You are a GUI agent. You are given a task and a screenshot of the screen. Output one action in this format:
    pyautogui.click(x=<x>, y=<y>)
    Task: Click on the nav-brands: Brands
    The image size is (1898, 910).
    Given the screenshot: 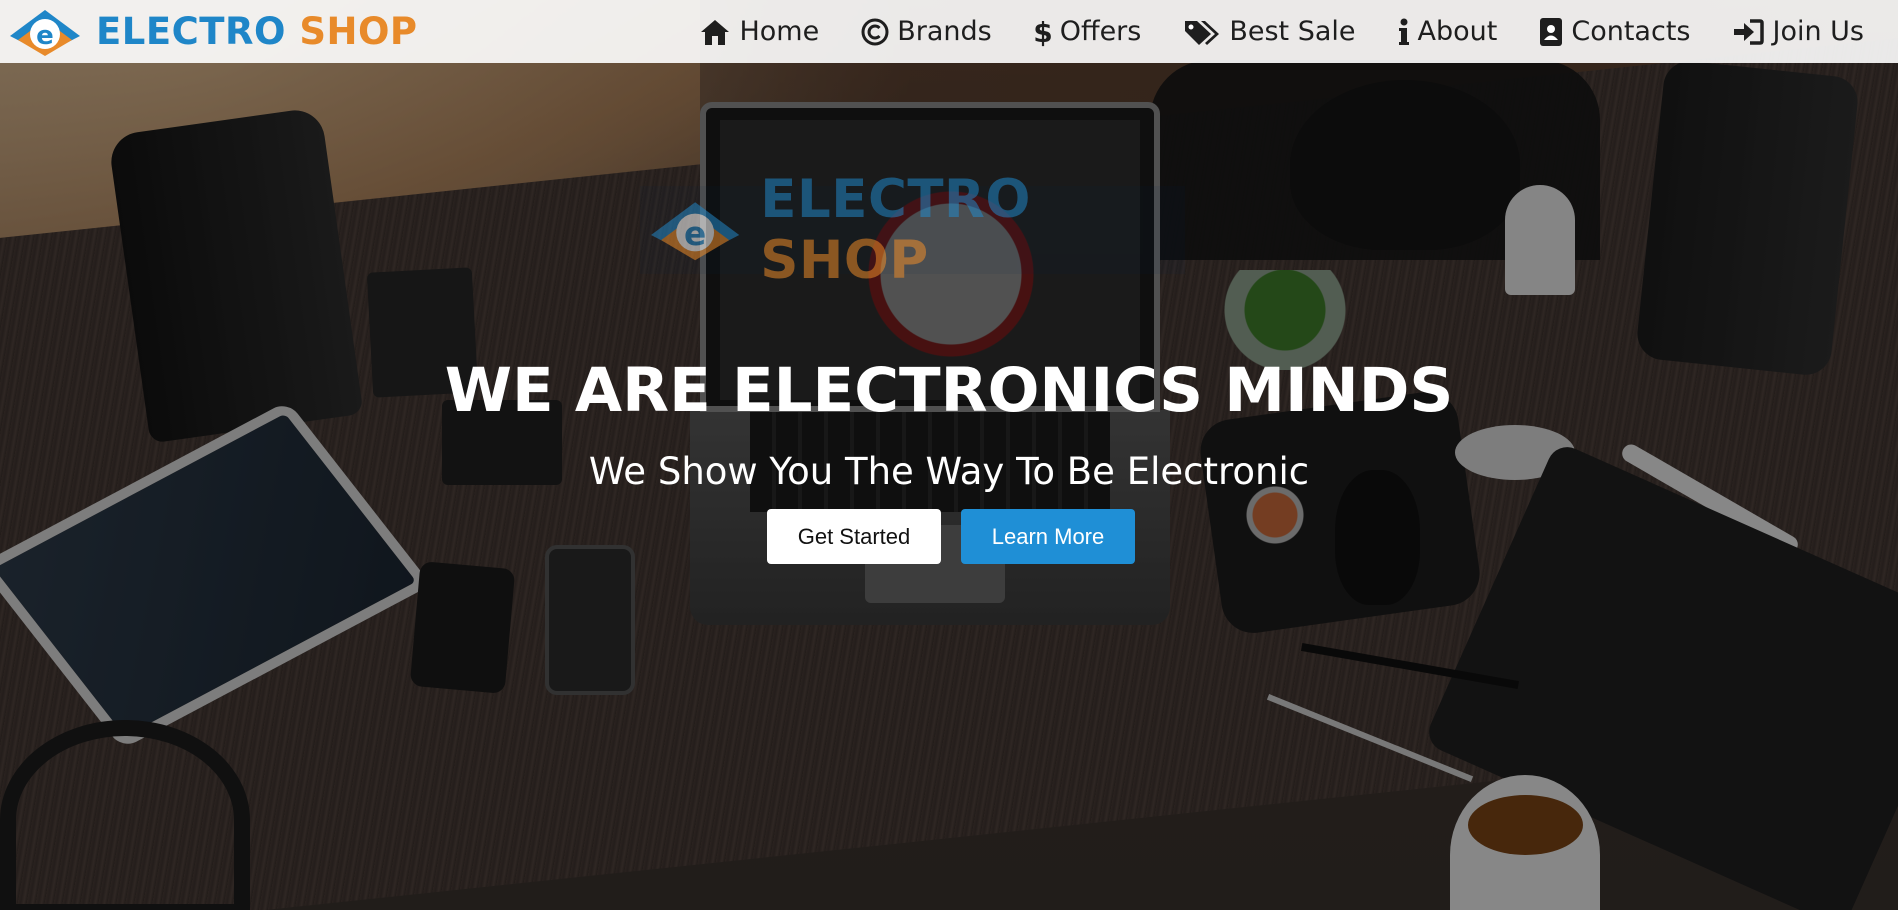 What is the action you would take?
    pyautogui.click(x=926, y=32)
    